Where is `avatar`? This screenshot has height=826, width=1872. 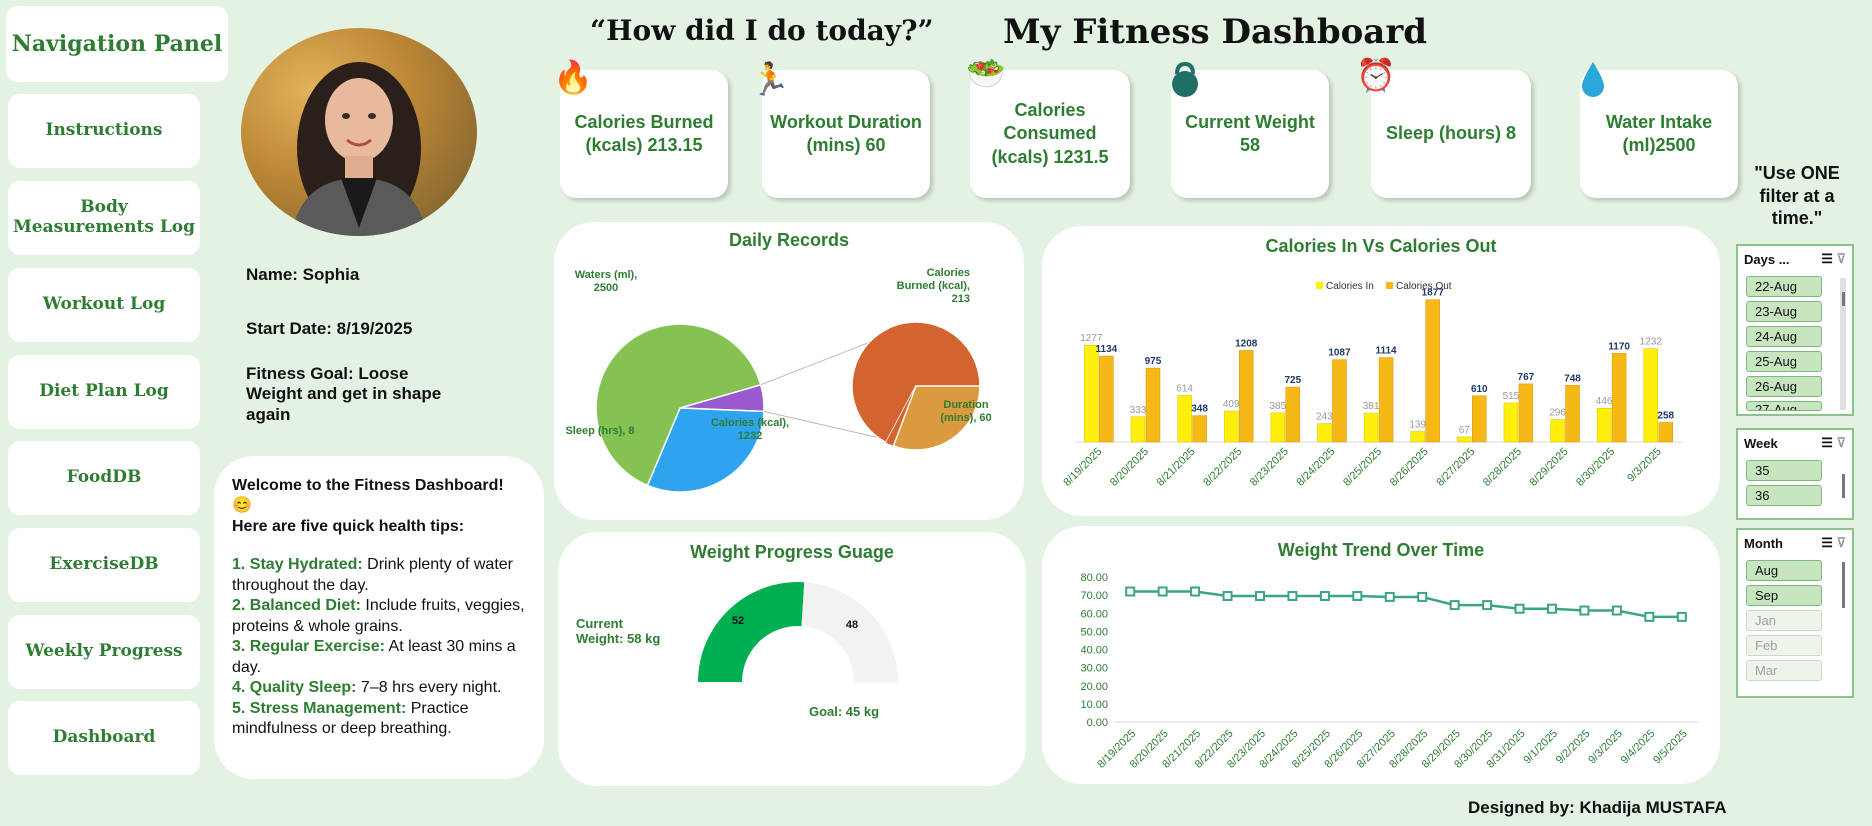 avatar is located at coordinates (359, 132).